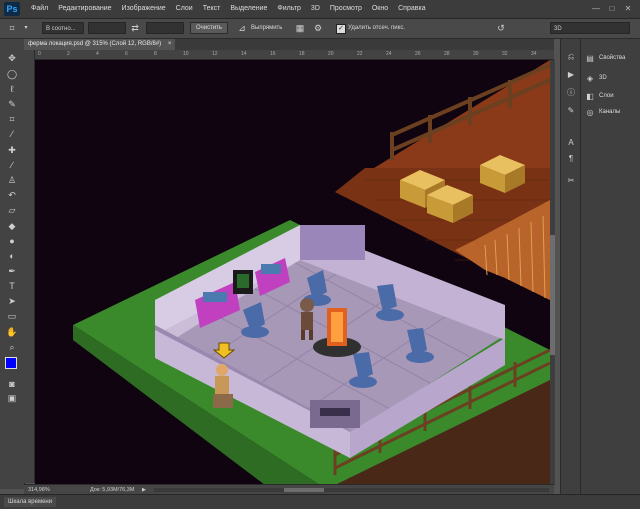  What do you see at coordinates (212, 9) in the screenshot?
I see `menu-type: Текст` at bounding box center [212, 9].